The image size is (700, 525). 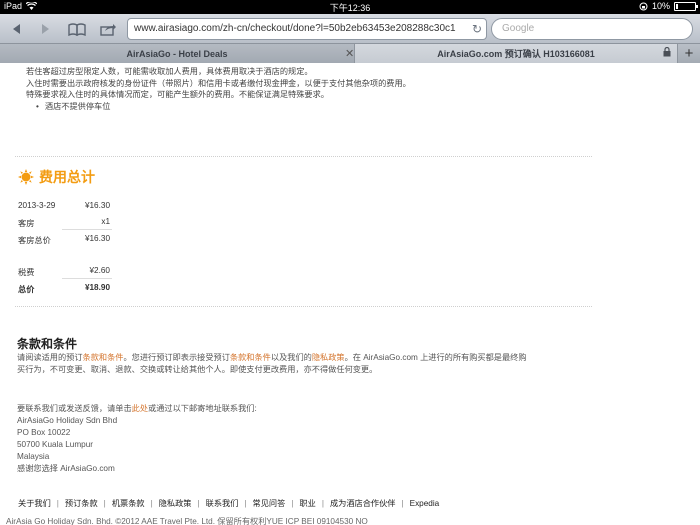 I want to click on new-tab-button: +, so click(x=688, y=53).